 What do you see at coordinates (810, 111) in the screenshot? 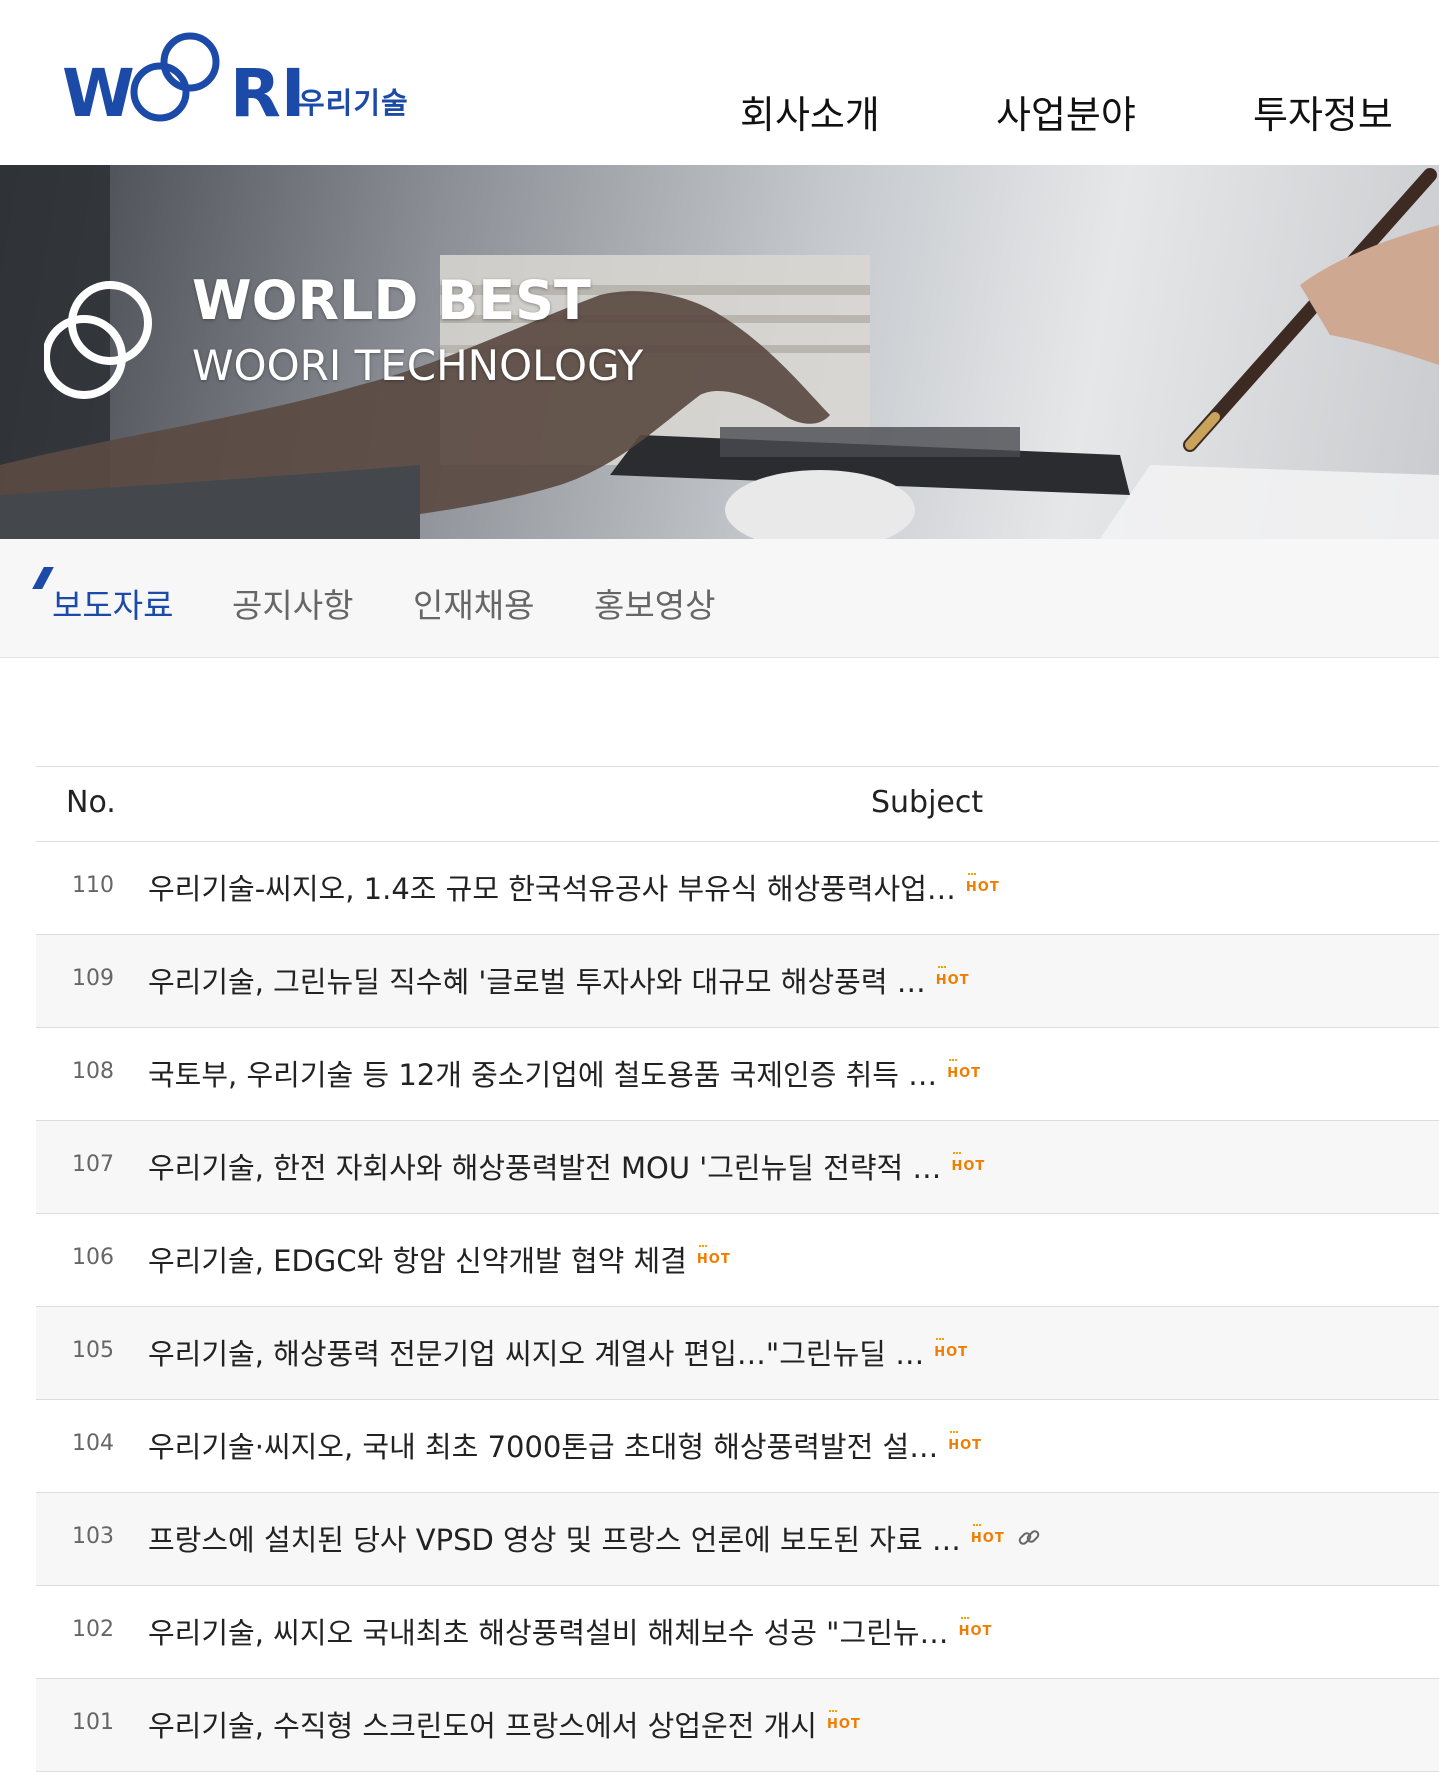
I see `nav-company-intro: 회사소개` at bounding box center [810, 111].